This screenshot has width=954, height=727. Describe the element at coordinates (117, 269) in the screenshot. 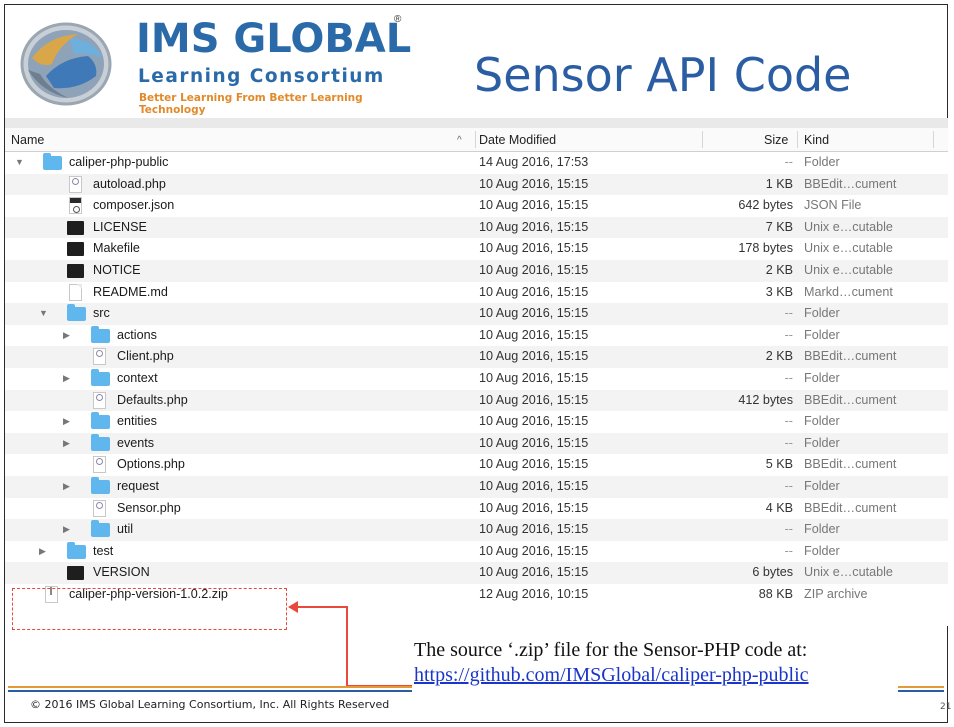

I see `file-name: NOTICE` at that location.